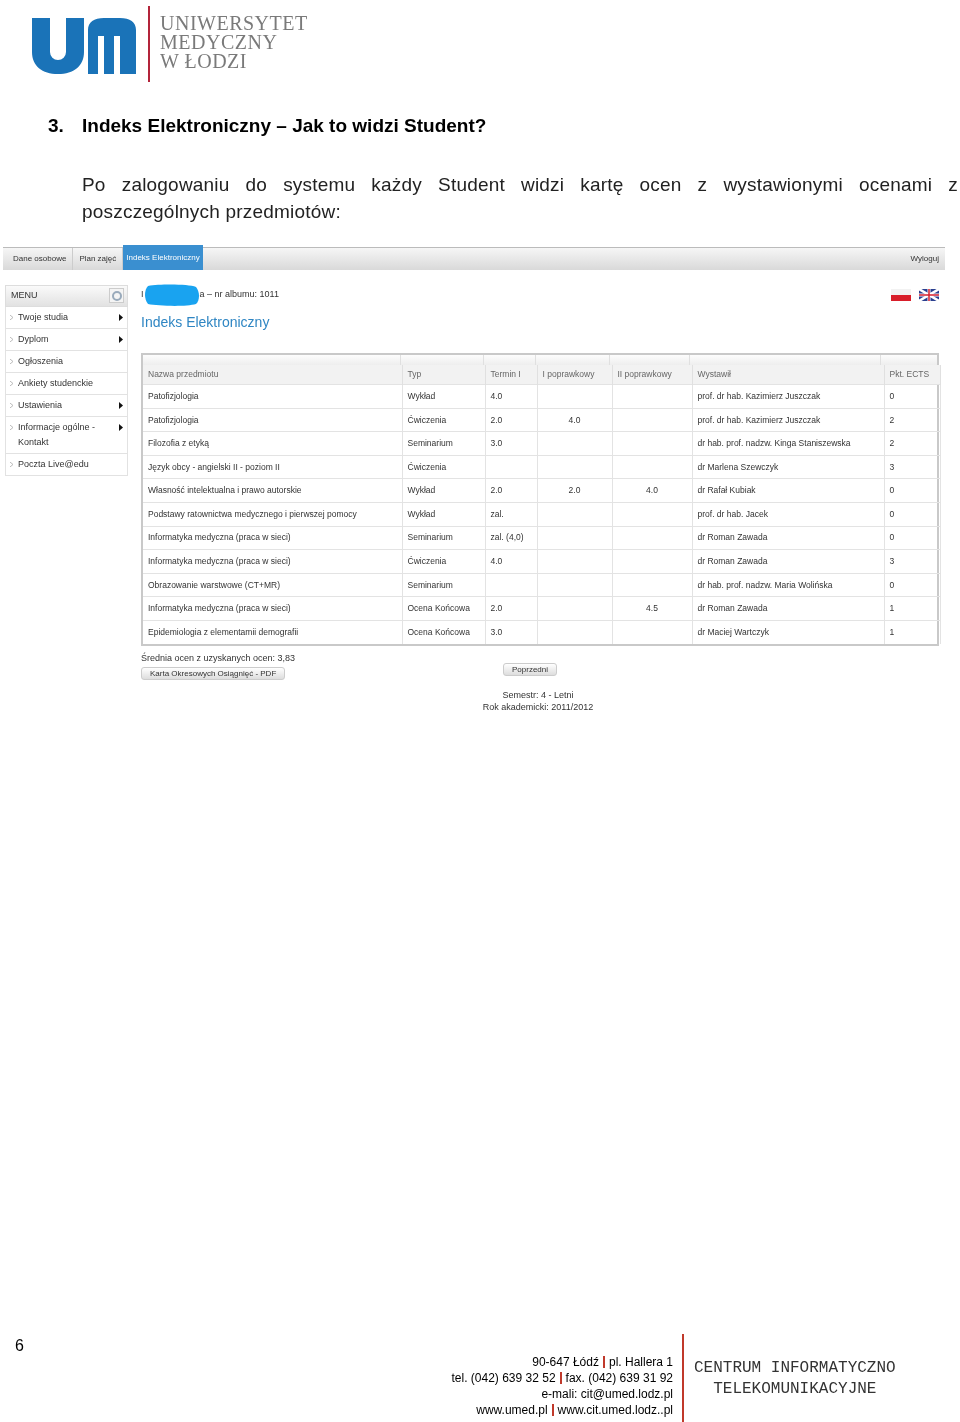 The height and width of the screenshot is (1422, 960). Describe the element at coordinates (66, 317) in the screenshot. I see `menu-item: Twoje studia` at that location.